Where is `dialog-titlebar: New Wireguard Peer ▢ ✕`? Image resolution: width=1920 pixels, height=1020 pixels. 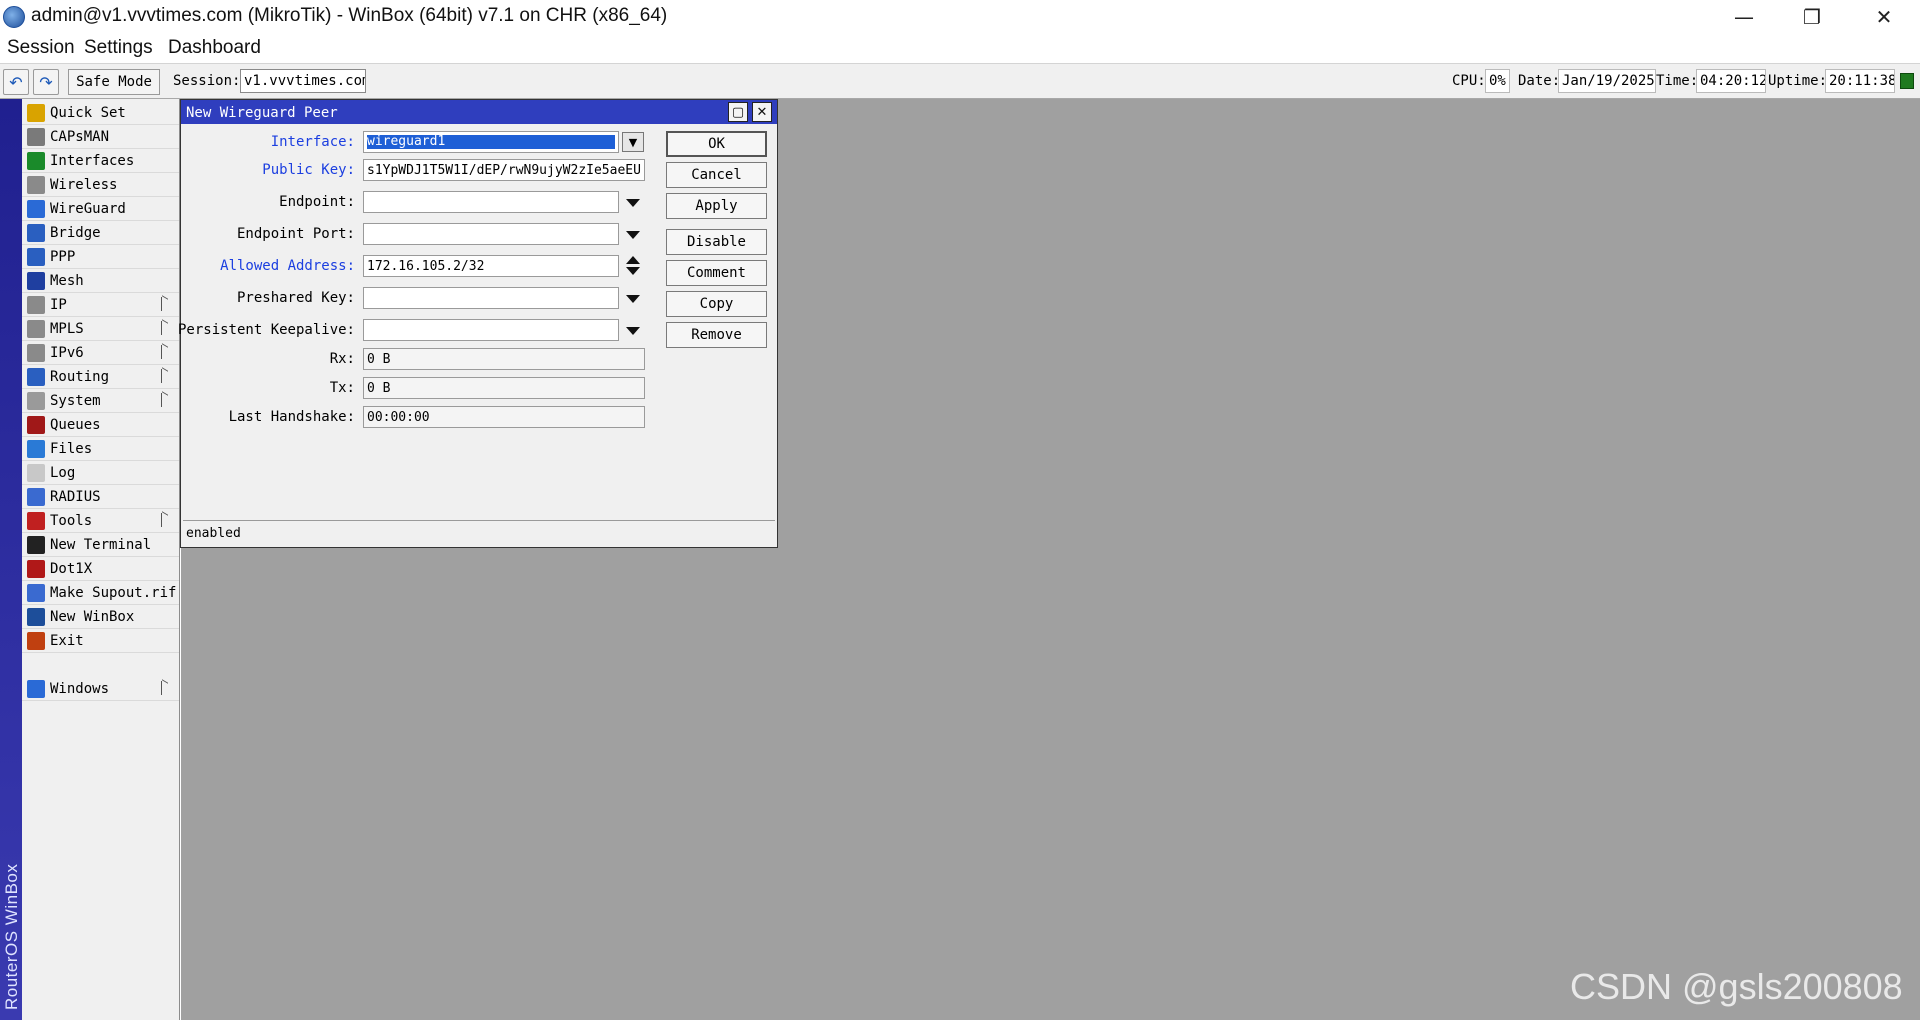 dialog-titlebar: New Wireguard Peer ▢ ✕ is located at coordinates (479, 112).